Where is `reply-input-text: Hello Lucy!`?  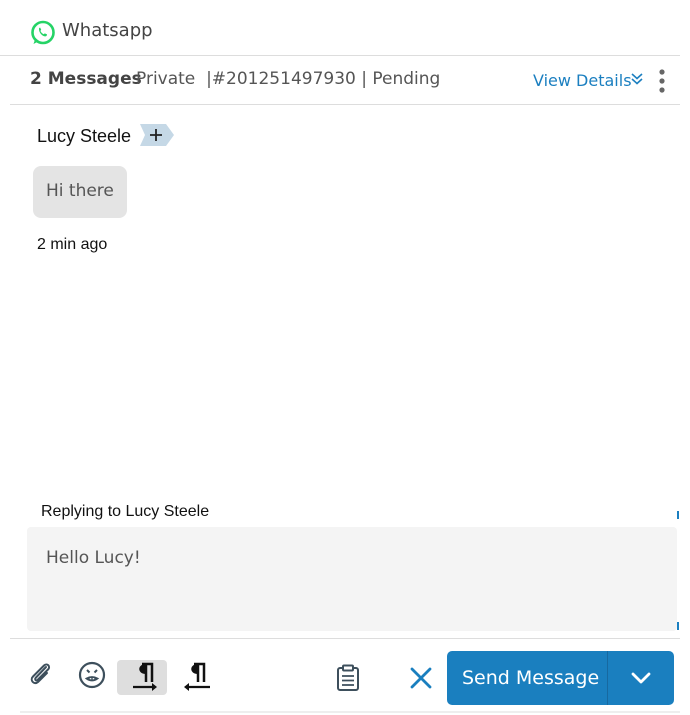
reply-input-text: Hello Lucy! is located at coordinates (93, 558).